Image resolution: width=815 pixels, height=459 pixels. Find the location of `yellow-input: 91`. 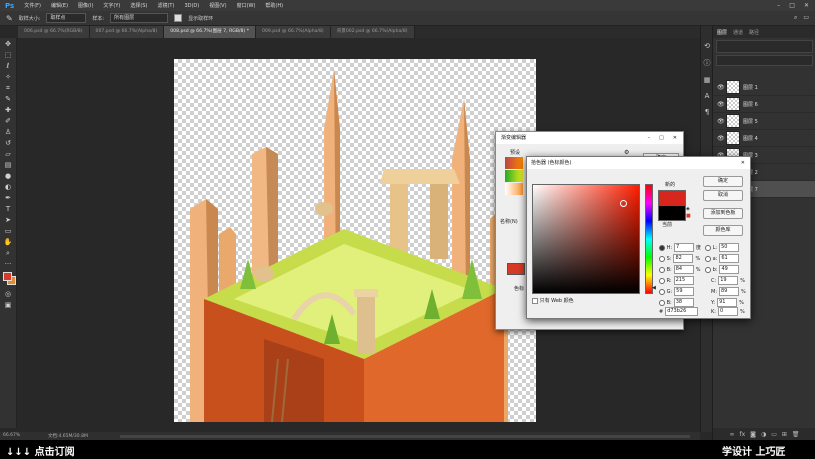

yellow-input: 91 is located at coordinates (727, 302).